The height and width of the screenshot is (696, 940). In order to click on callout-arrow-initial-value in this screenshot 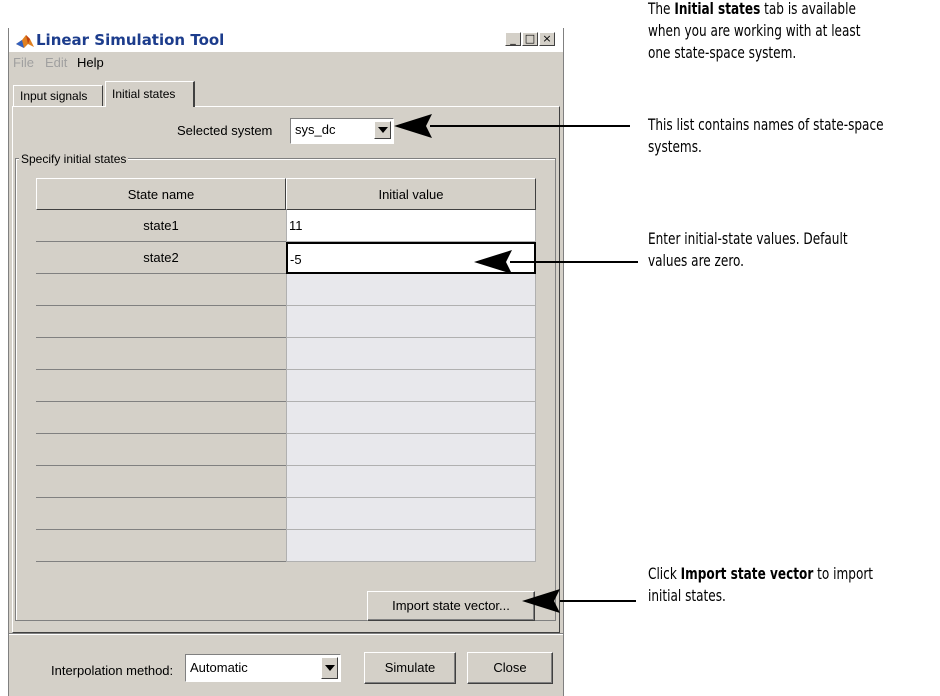, I will do `click(556, 262)`.